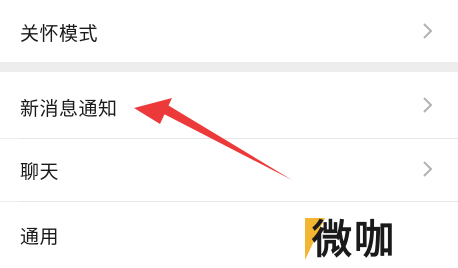 This screenshot has height=268, width=458. Describe the element at coordinates (40, 172) in the screenshot. I see `settings-item-label: 聊天` at that location.